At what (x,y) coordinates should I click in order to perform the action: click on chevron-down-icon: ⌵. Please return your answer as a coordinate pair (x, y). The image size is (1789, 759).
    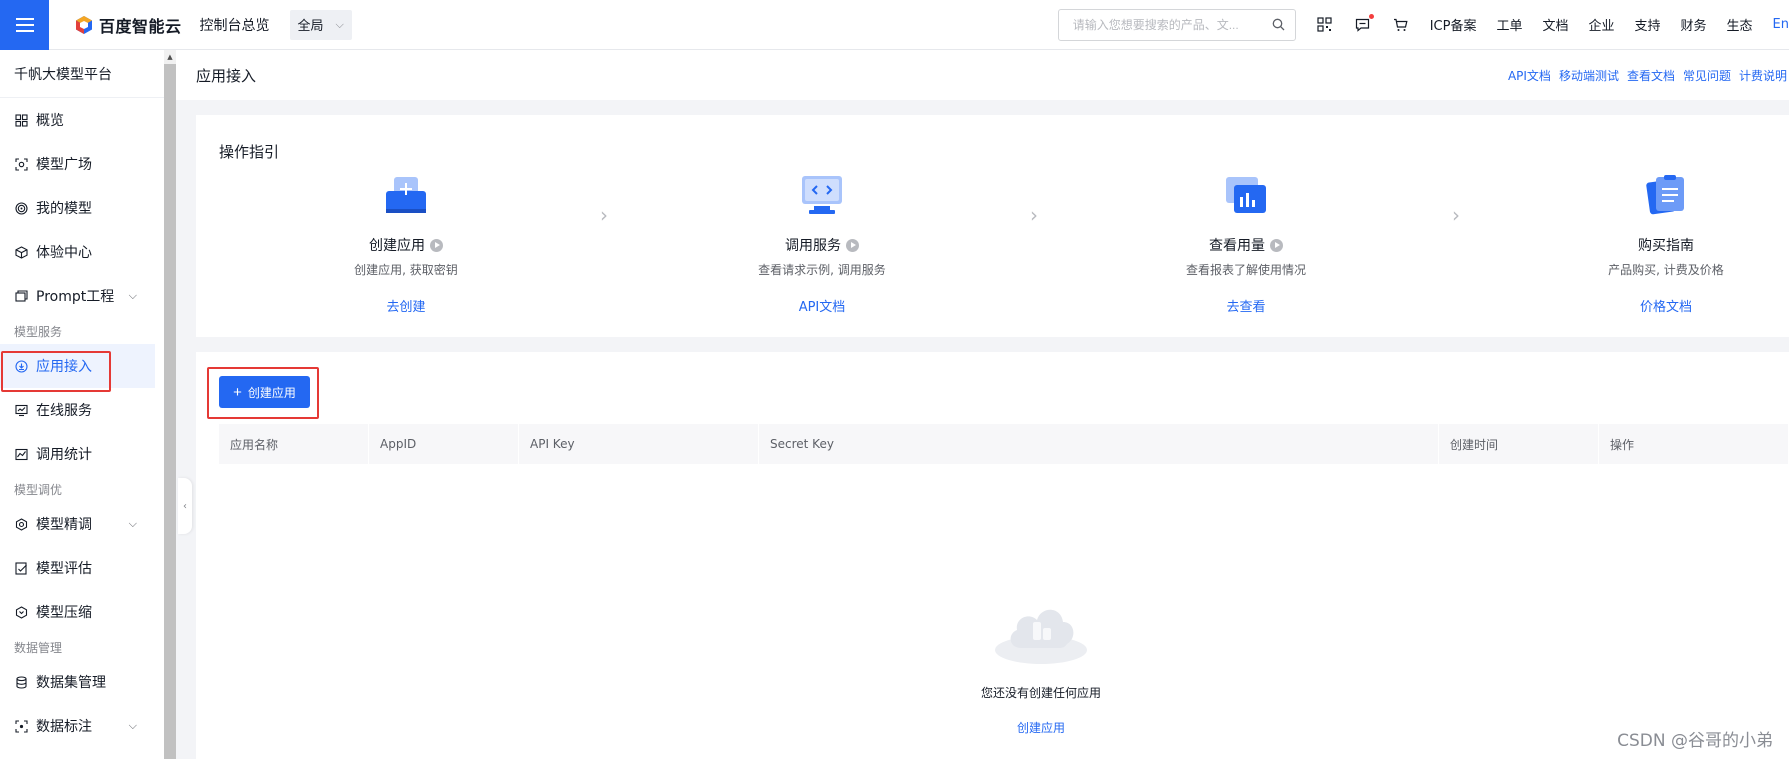
    Looking at the image, I should click on (132, 523).